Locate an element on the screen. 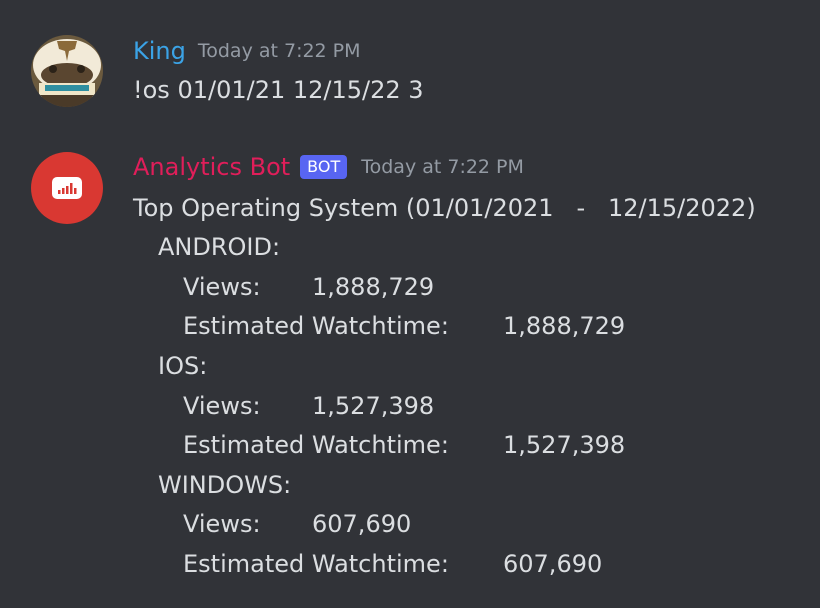 This screenshot has width=820, height=608. bot-author-line: Analytics Bot BOT Today at 7:22 PM is located at coordinates (328, 167).